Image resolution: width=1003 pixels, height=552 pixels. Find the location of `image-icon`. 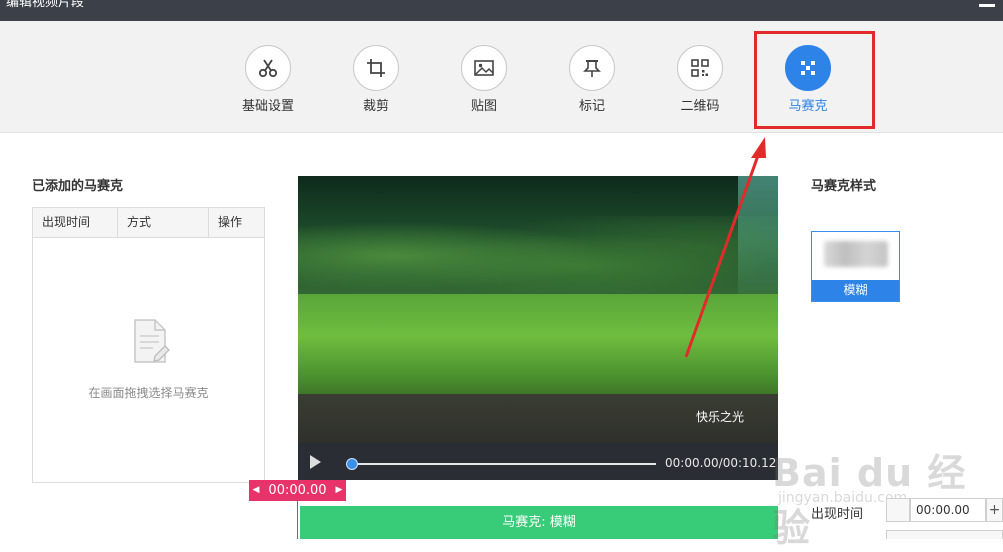

image-icon is located at coordinates (484, 68).